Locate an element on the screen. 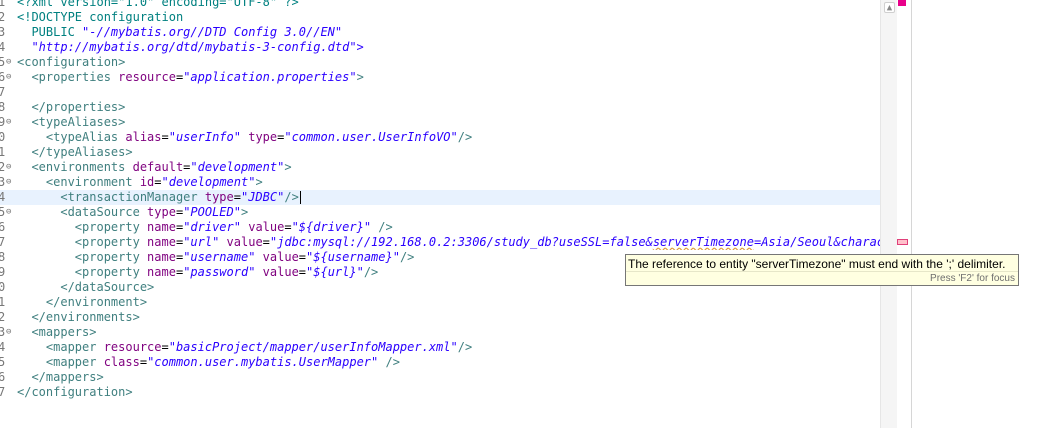  token-tag: </dataSource> is located at coordinates (86, 287).